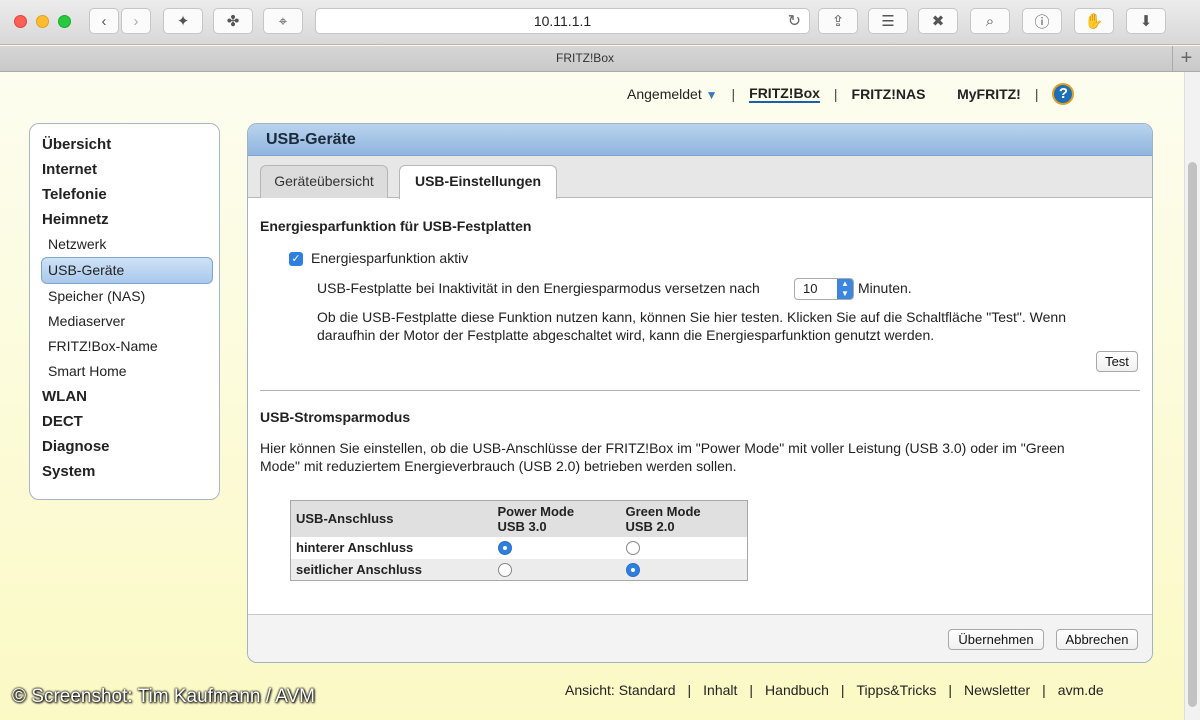  I want to click on layers-button: ☰, so click(888, 21).